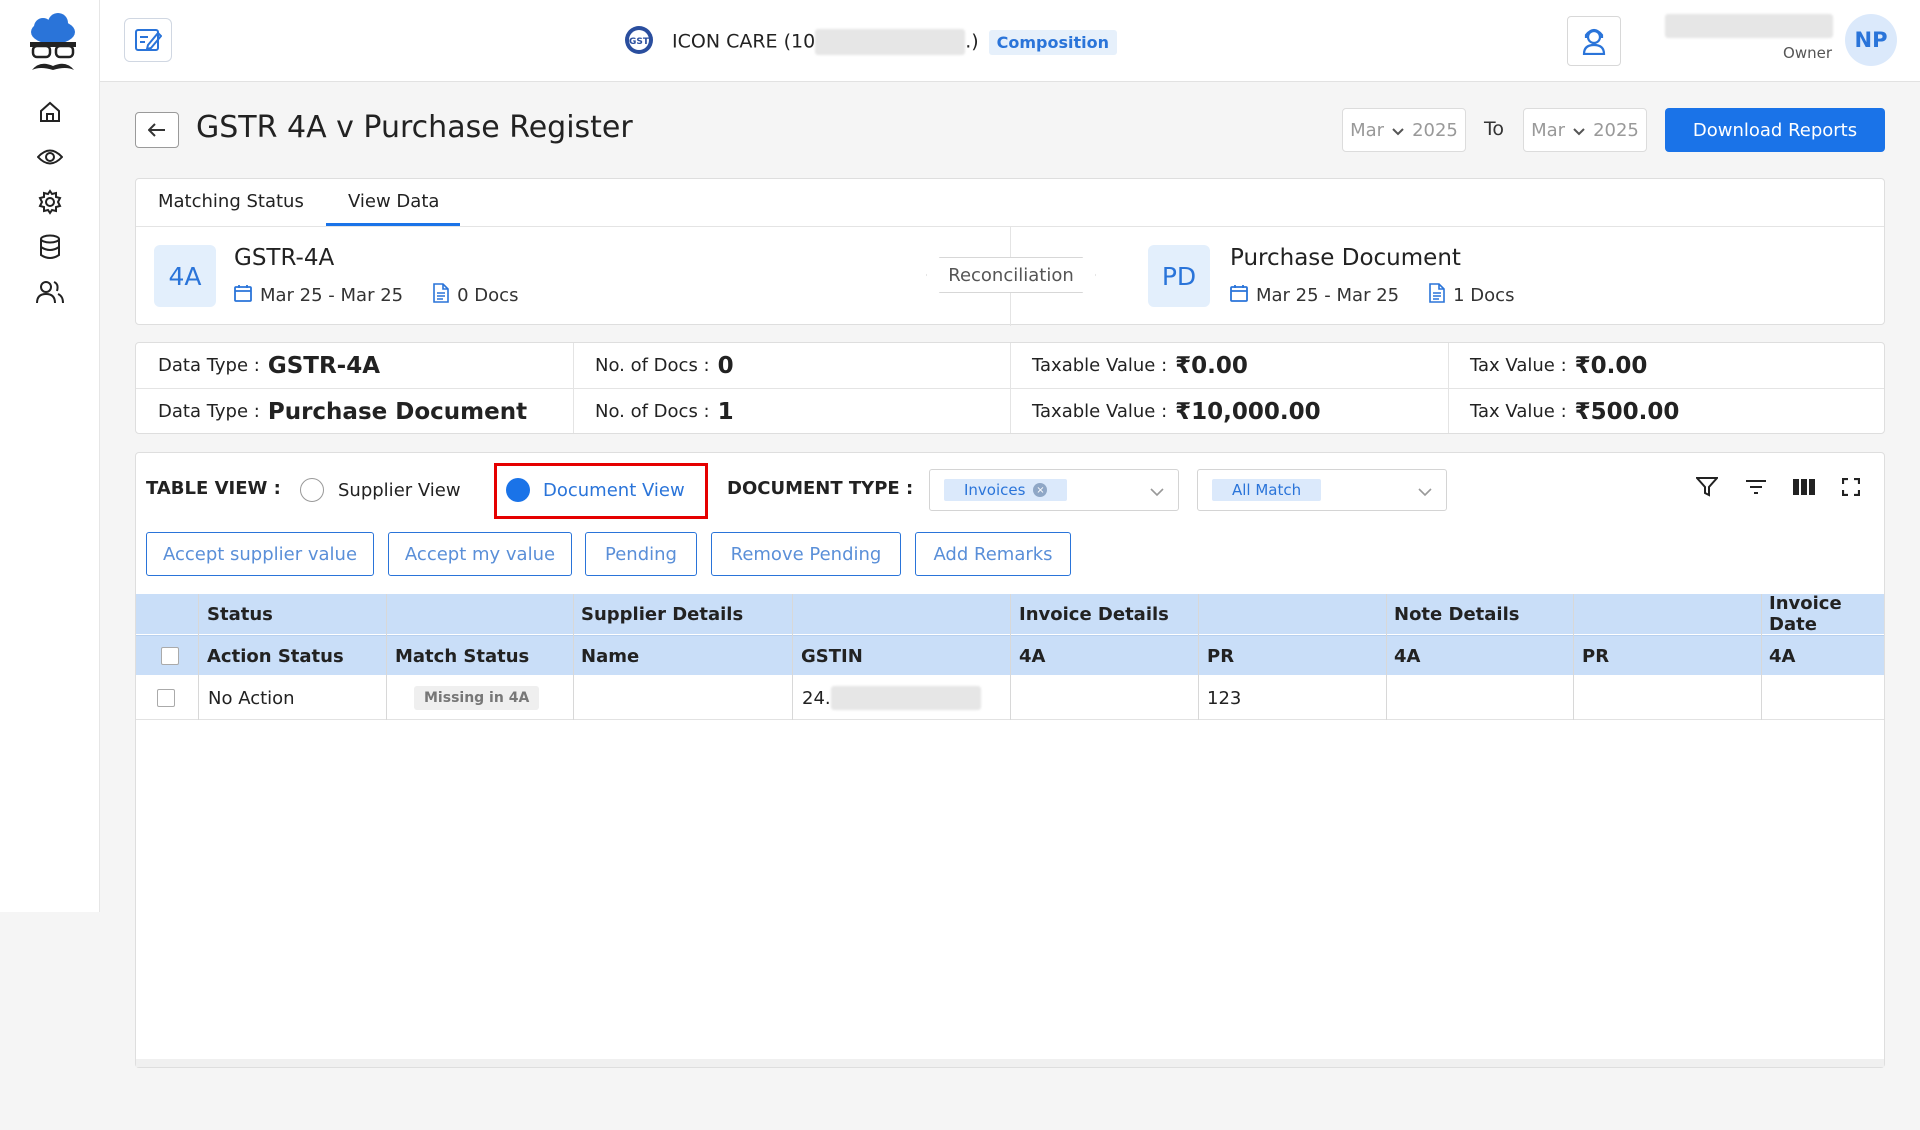 This screenshot has width=1920, height=1130. I want to click on row-checkbox, so click(166, 698).